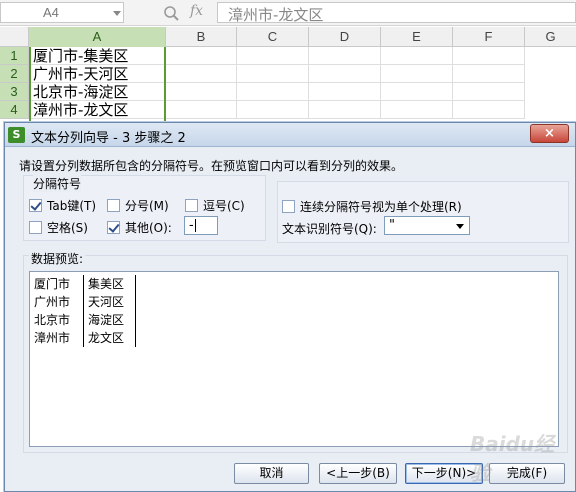 The height and width of the screenshot is (492, 576). Describe the element at coordinates (550, 37) in the screenshot. I see `column-header-g: G` at that location.